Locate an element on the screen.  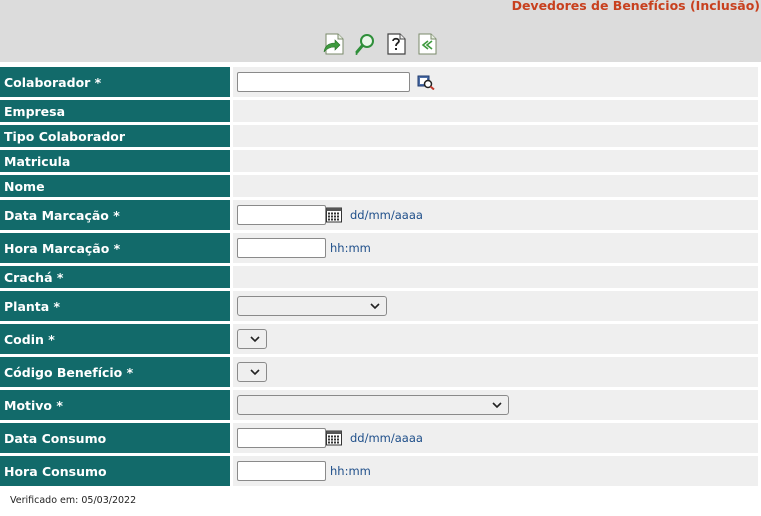
data-marcacao-label: Data Marcação * is located at coordinates (115, 215).